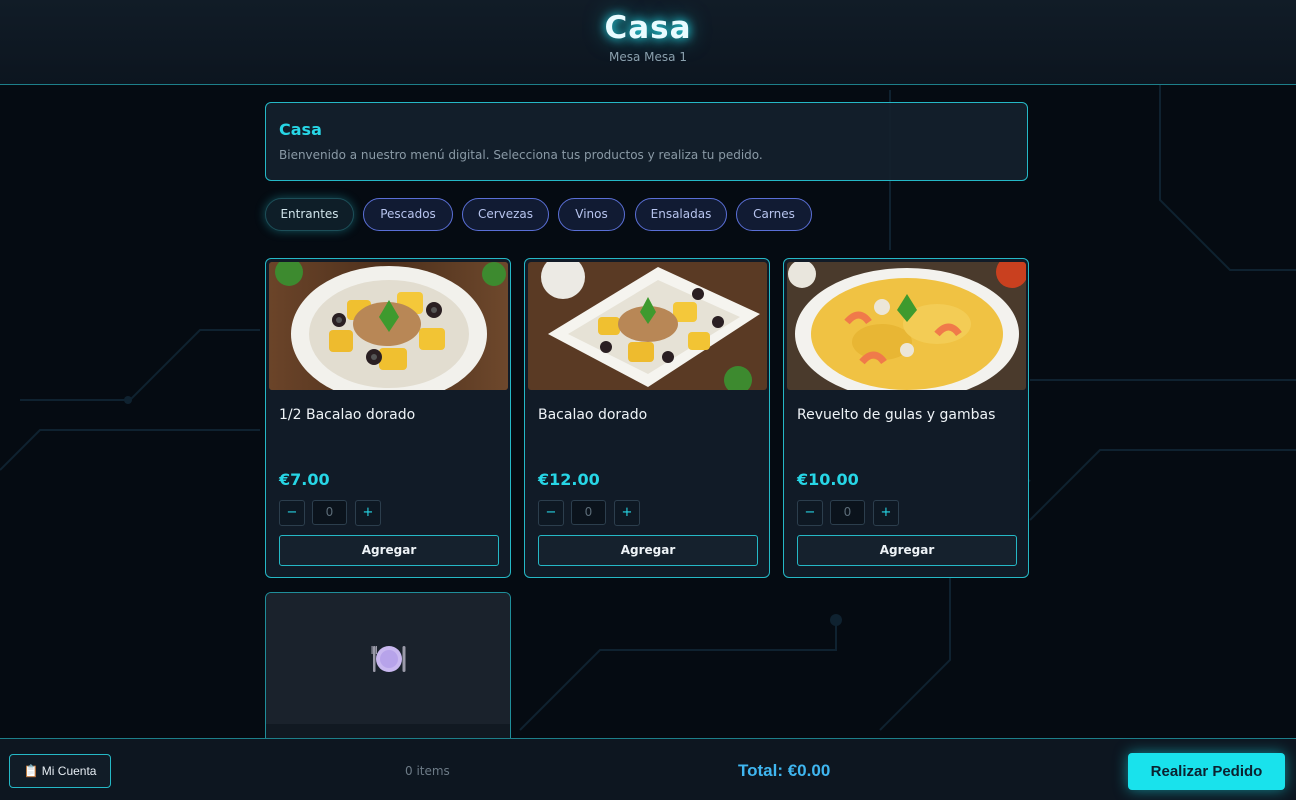  Describe the element at coordinates (309, 214) in the screenshot. I see `tab-entrantes: Entrantes` at that location.